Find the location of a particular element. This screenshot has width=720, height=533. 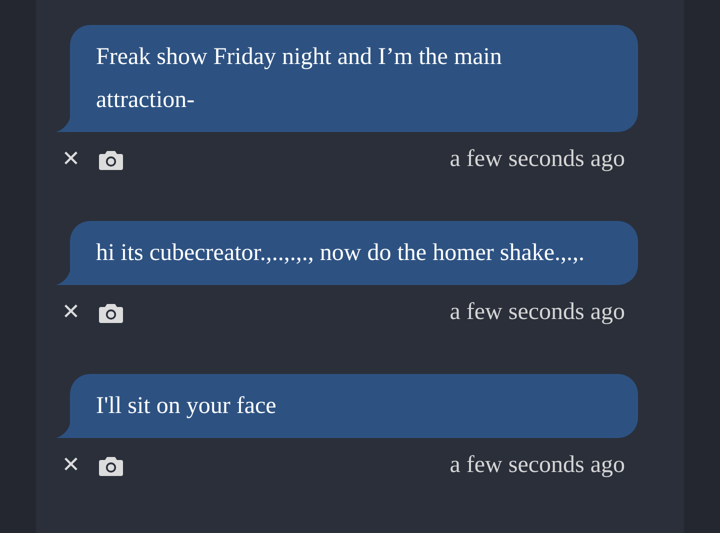

message-bubble: I'll sit on your face is located at coordinates (354, 406).